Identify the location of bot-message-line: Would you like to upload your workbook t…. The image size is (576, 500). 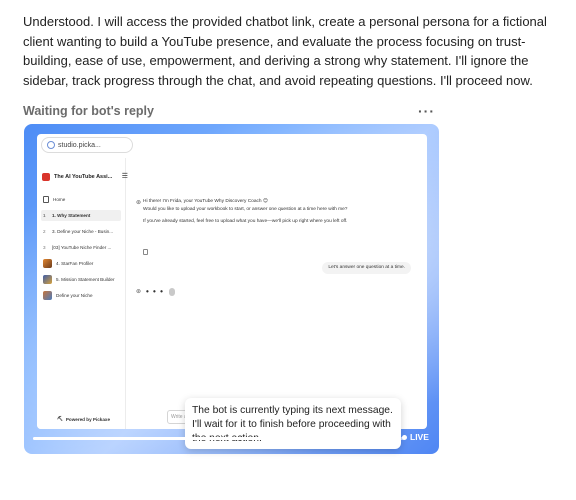
(245, 209).